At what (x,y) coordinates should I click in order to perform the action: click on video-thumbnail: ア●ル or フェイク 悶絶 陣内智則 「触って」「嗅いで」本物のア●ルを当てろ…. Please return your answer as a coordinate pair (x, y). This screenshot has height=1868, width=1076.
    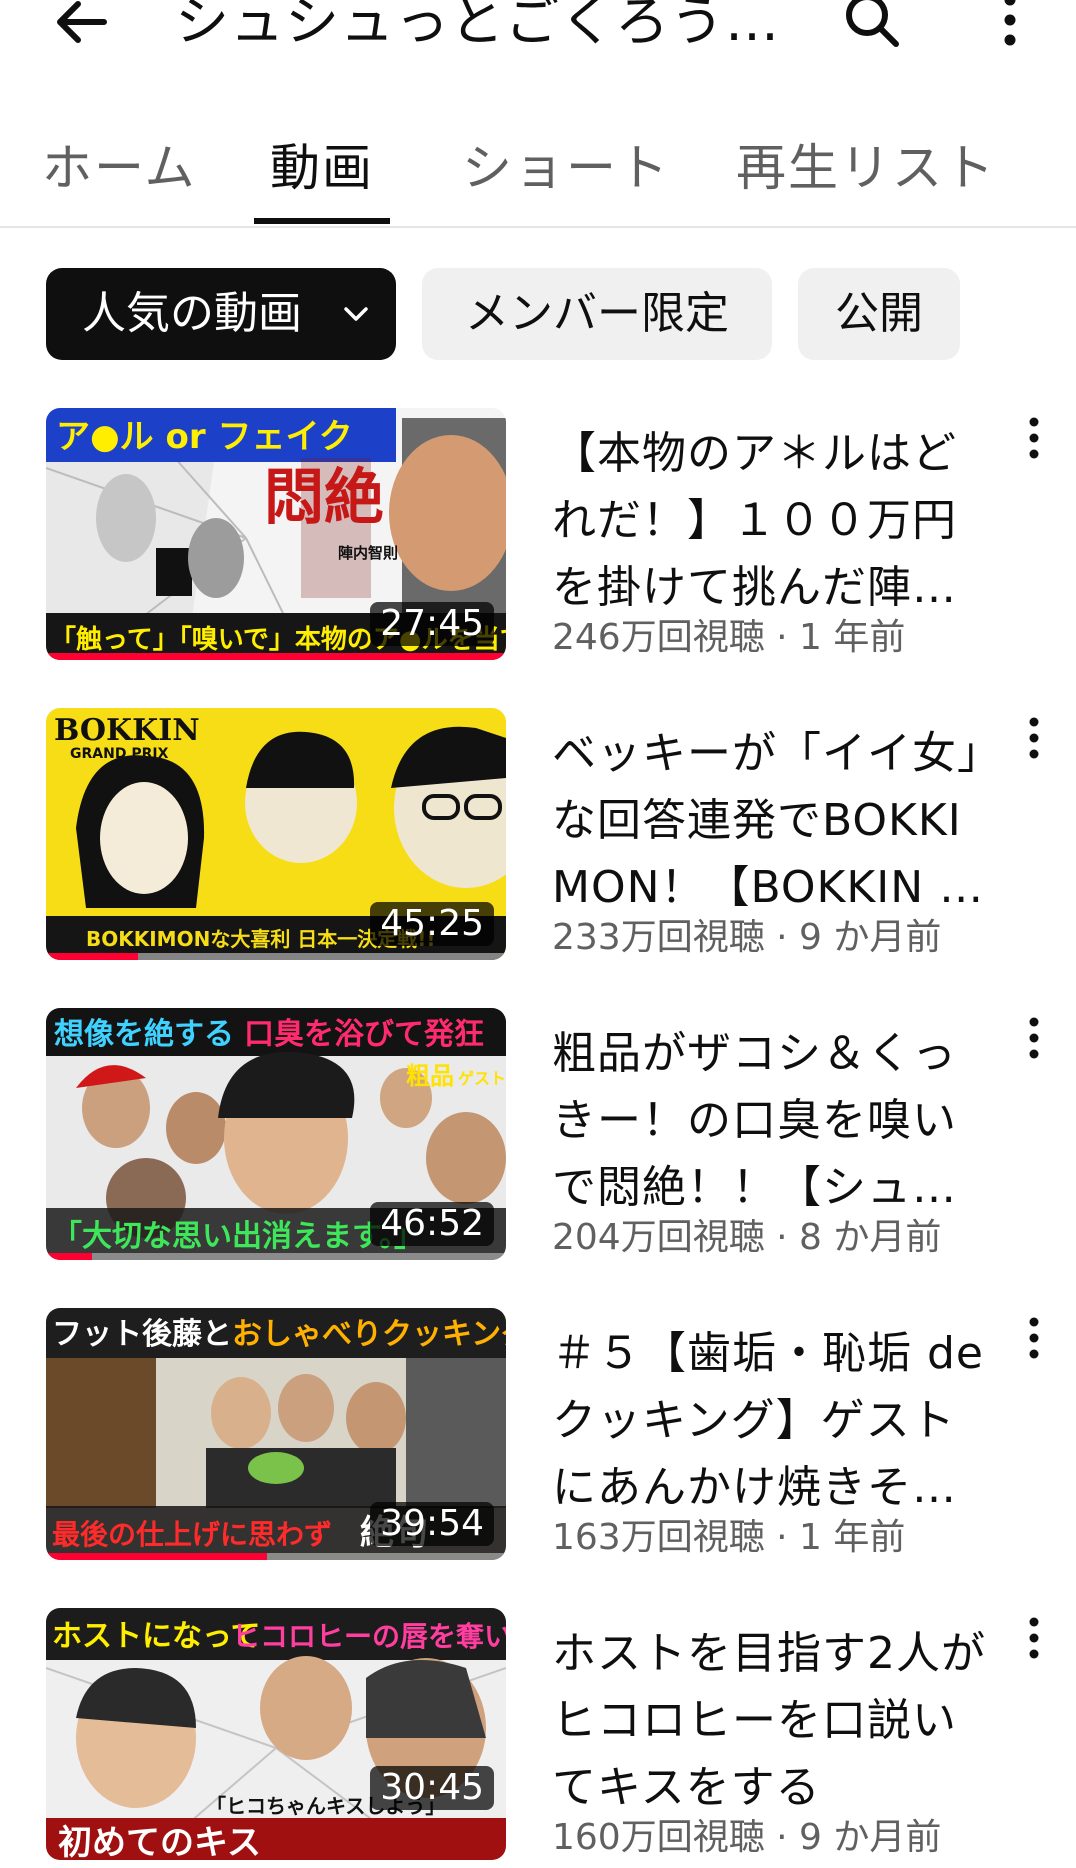
    Looking at the image, I should click on (276, 534).